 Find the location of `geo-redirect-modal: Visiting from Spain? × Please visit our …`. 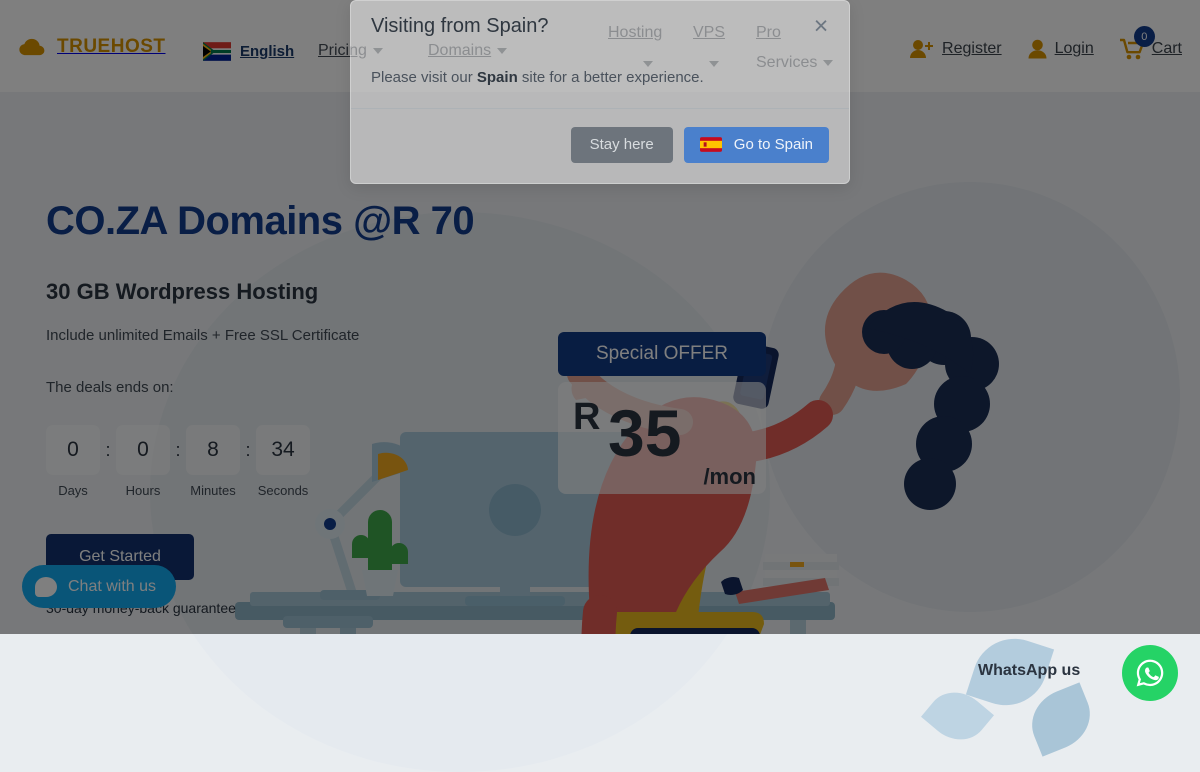

geo-redirect-modal: Visiting from Spain? × Please visit our … is located at coordinates (600, 92).